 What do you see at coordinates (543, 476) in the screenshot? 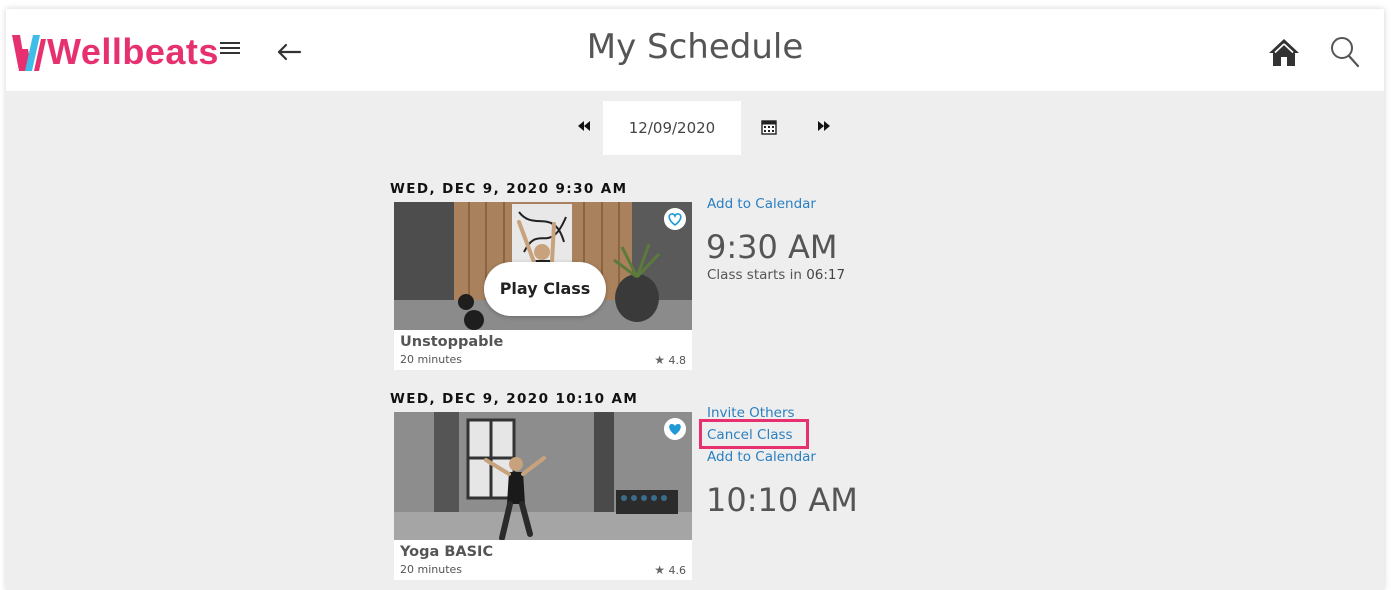
I see `class-thumbnail` at bounding box center [543, 476].